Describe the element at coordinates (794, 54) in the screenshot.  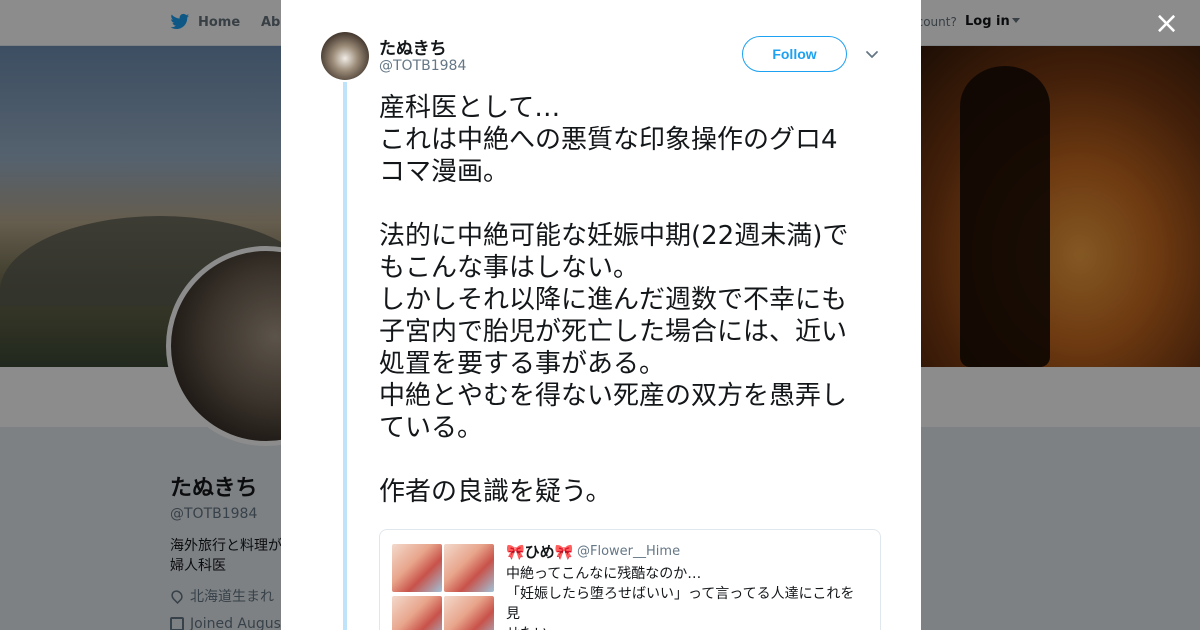
I see `follow-button: Follow` at that location.